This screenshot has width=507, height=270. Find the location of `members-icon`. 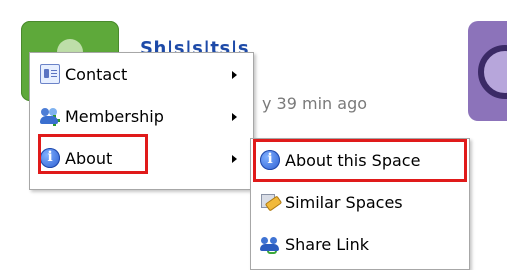

members-icon is located at coordinates (50, 116).